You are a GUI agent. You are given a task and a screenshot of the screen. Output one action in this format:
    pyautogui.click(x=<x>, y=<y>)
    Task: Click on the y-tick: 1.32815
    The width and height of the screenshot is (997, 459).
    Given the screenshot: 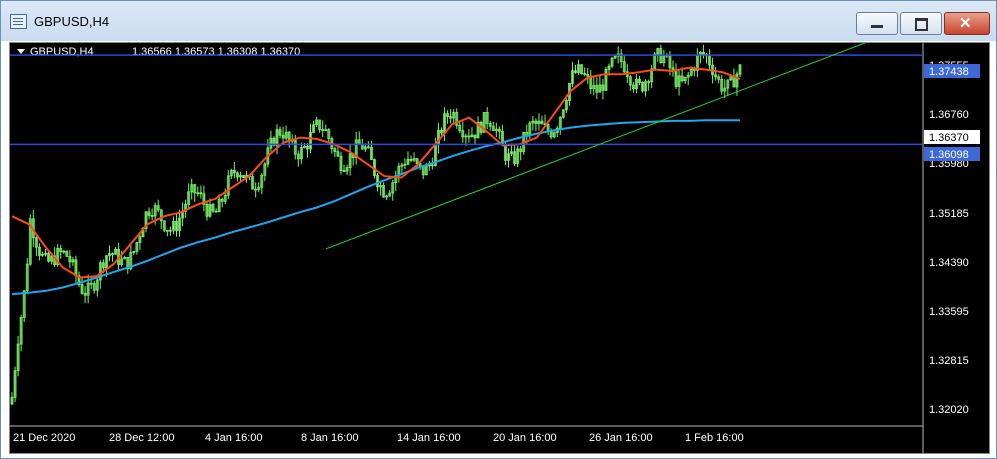 What is the action you would take?
    pyautogui.click(x=949, y=361)
    